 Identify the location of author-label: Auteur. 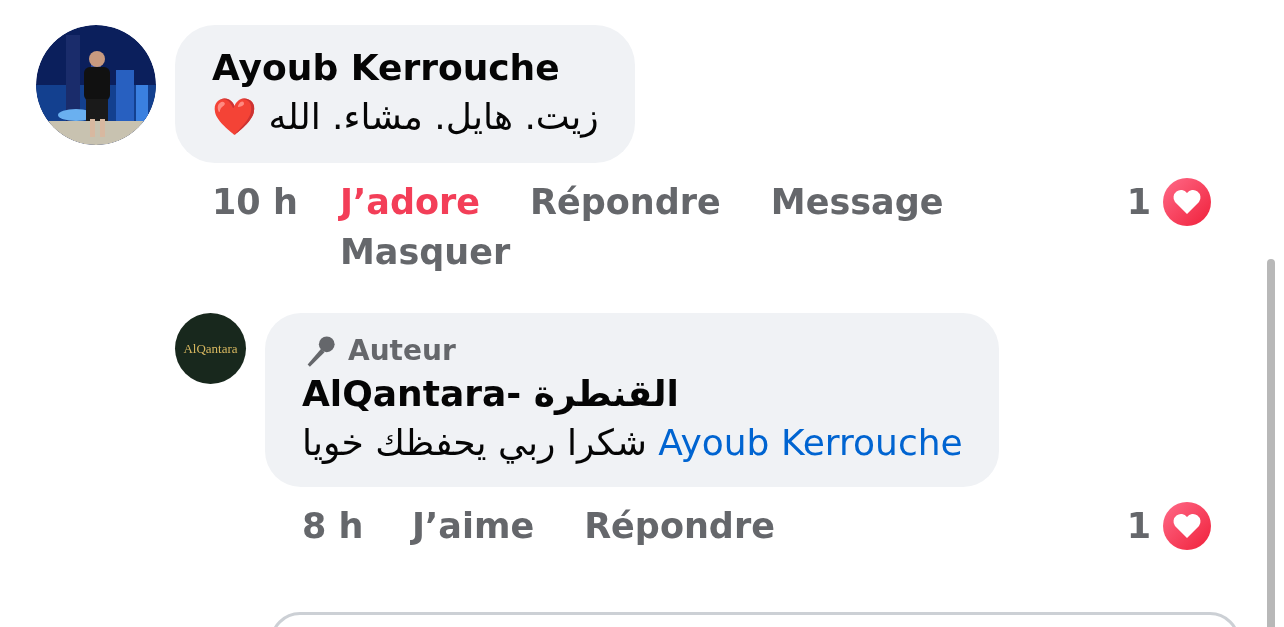
(402, 351).